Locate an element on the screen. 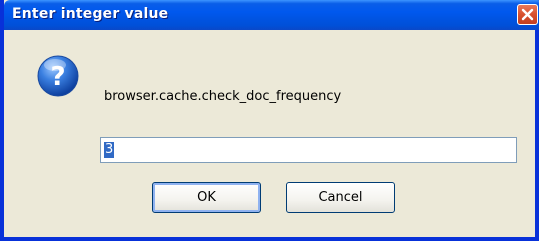 Image resolution: width=539 pixels, height=241 pixels. dialog-title: Enter integer value is located at coordinates (90, 14).